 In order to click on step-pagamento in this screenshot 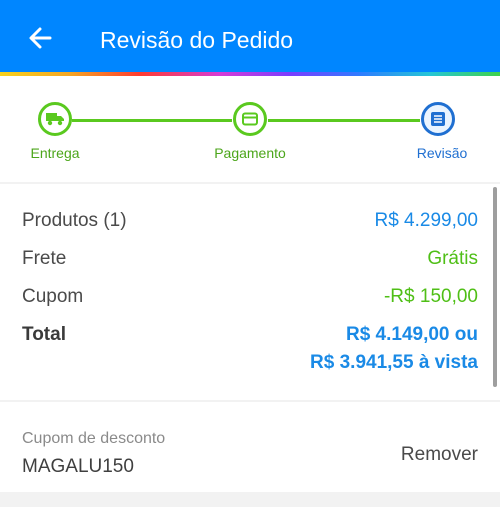, I will do `click(250, 119)`.